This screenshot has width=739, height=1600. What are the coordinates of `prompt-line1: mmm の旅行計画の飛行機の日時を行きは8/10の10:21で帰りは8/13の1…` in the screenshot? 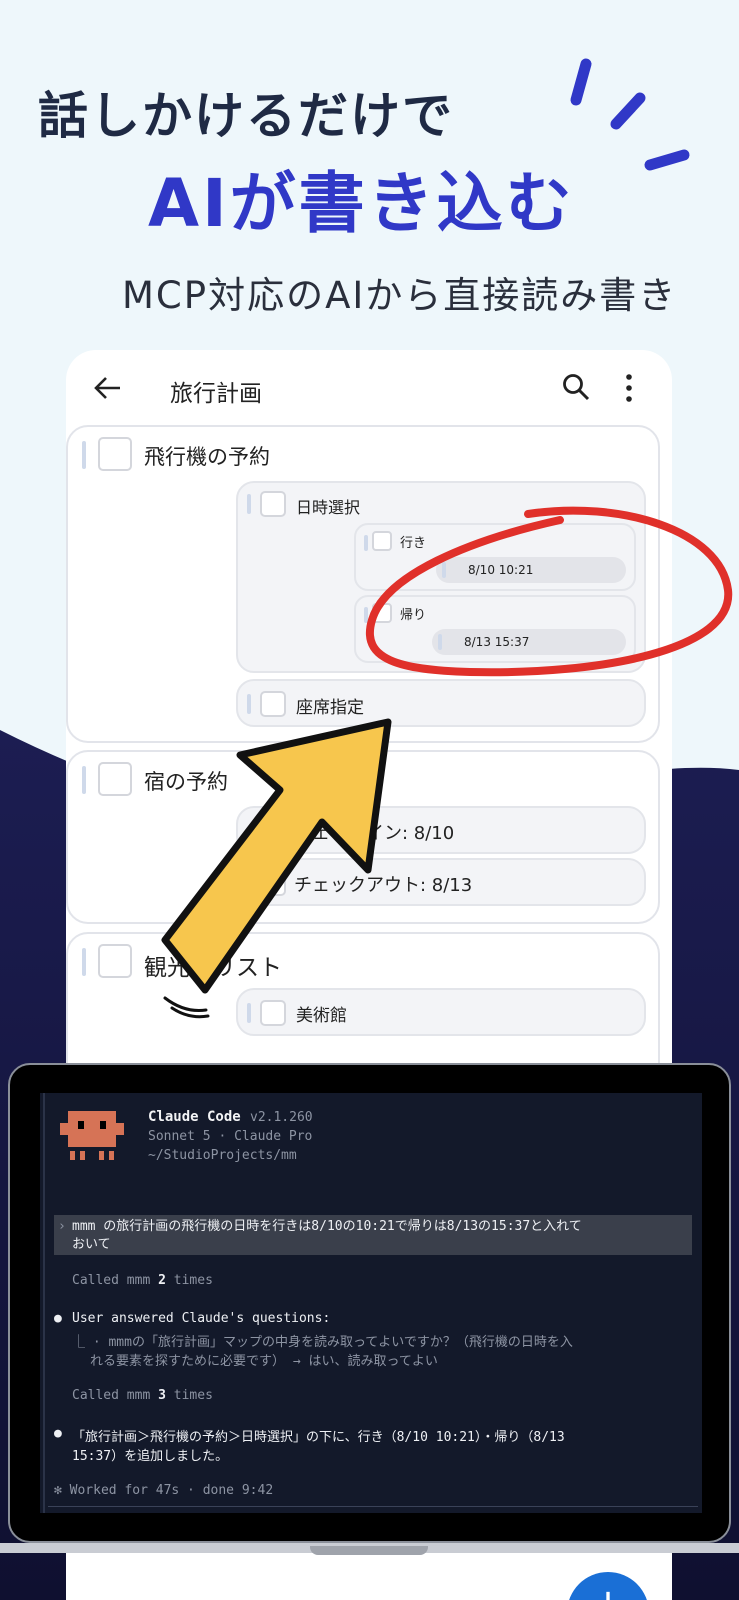 It's located at (327, 1226).